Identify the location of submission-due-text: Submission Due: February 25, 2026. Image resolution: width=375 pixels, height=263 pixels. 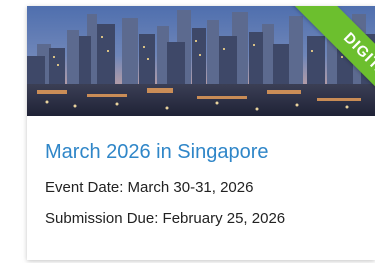
(165, 218).